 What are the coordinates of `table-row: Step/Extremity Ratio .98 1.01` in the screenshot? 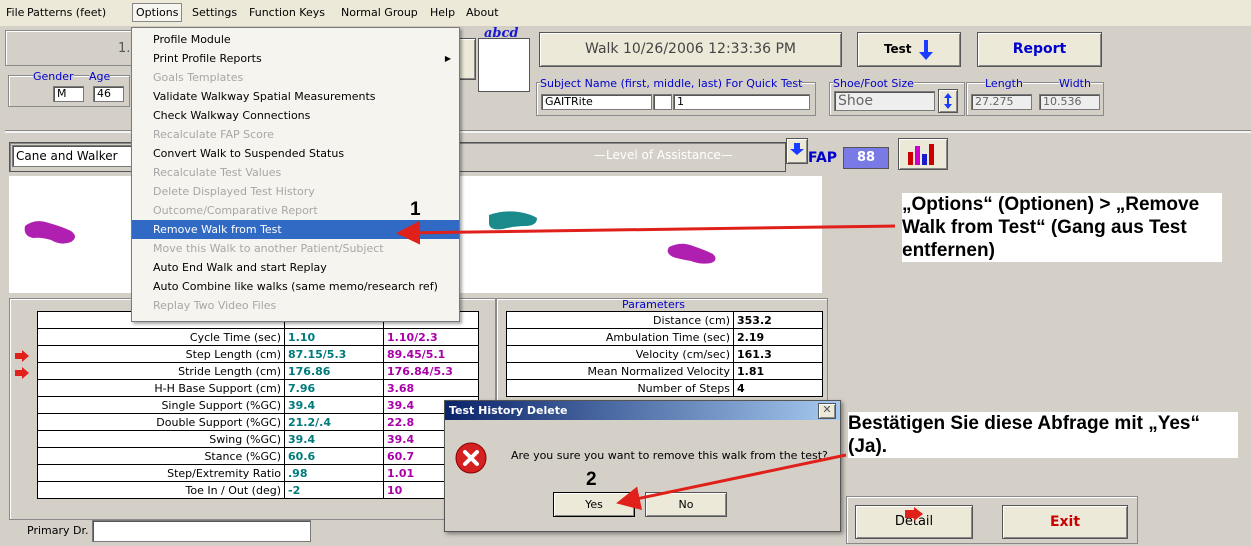 It's located at (258, 473).